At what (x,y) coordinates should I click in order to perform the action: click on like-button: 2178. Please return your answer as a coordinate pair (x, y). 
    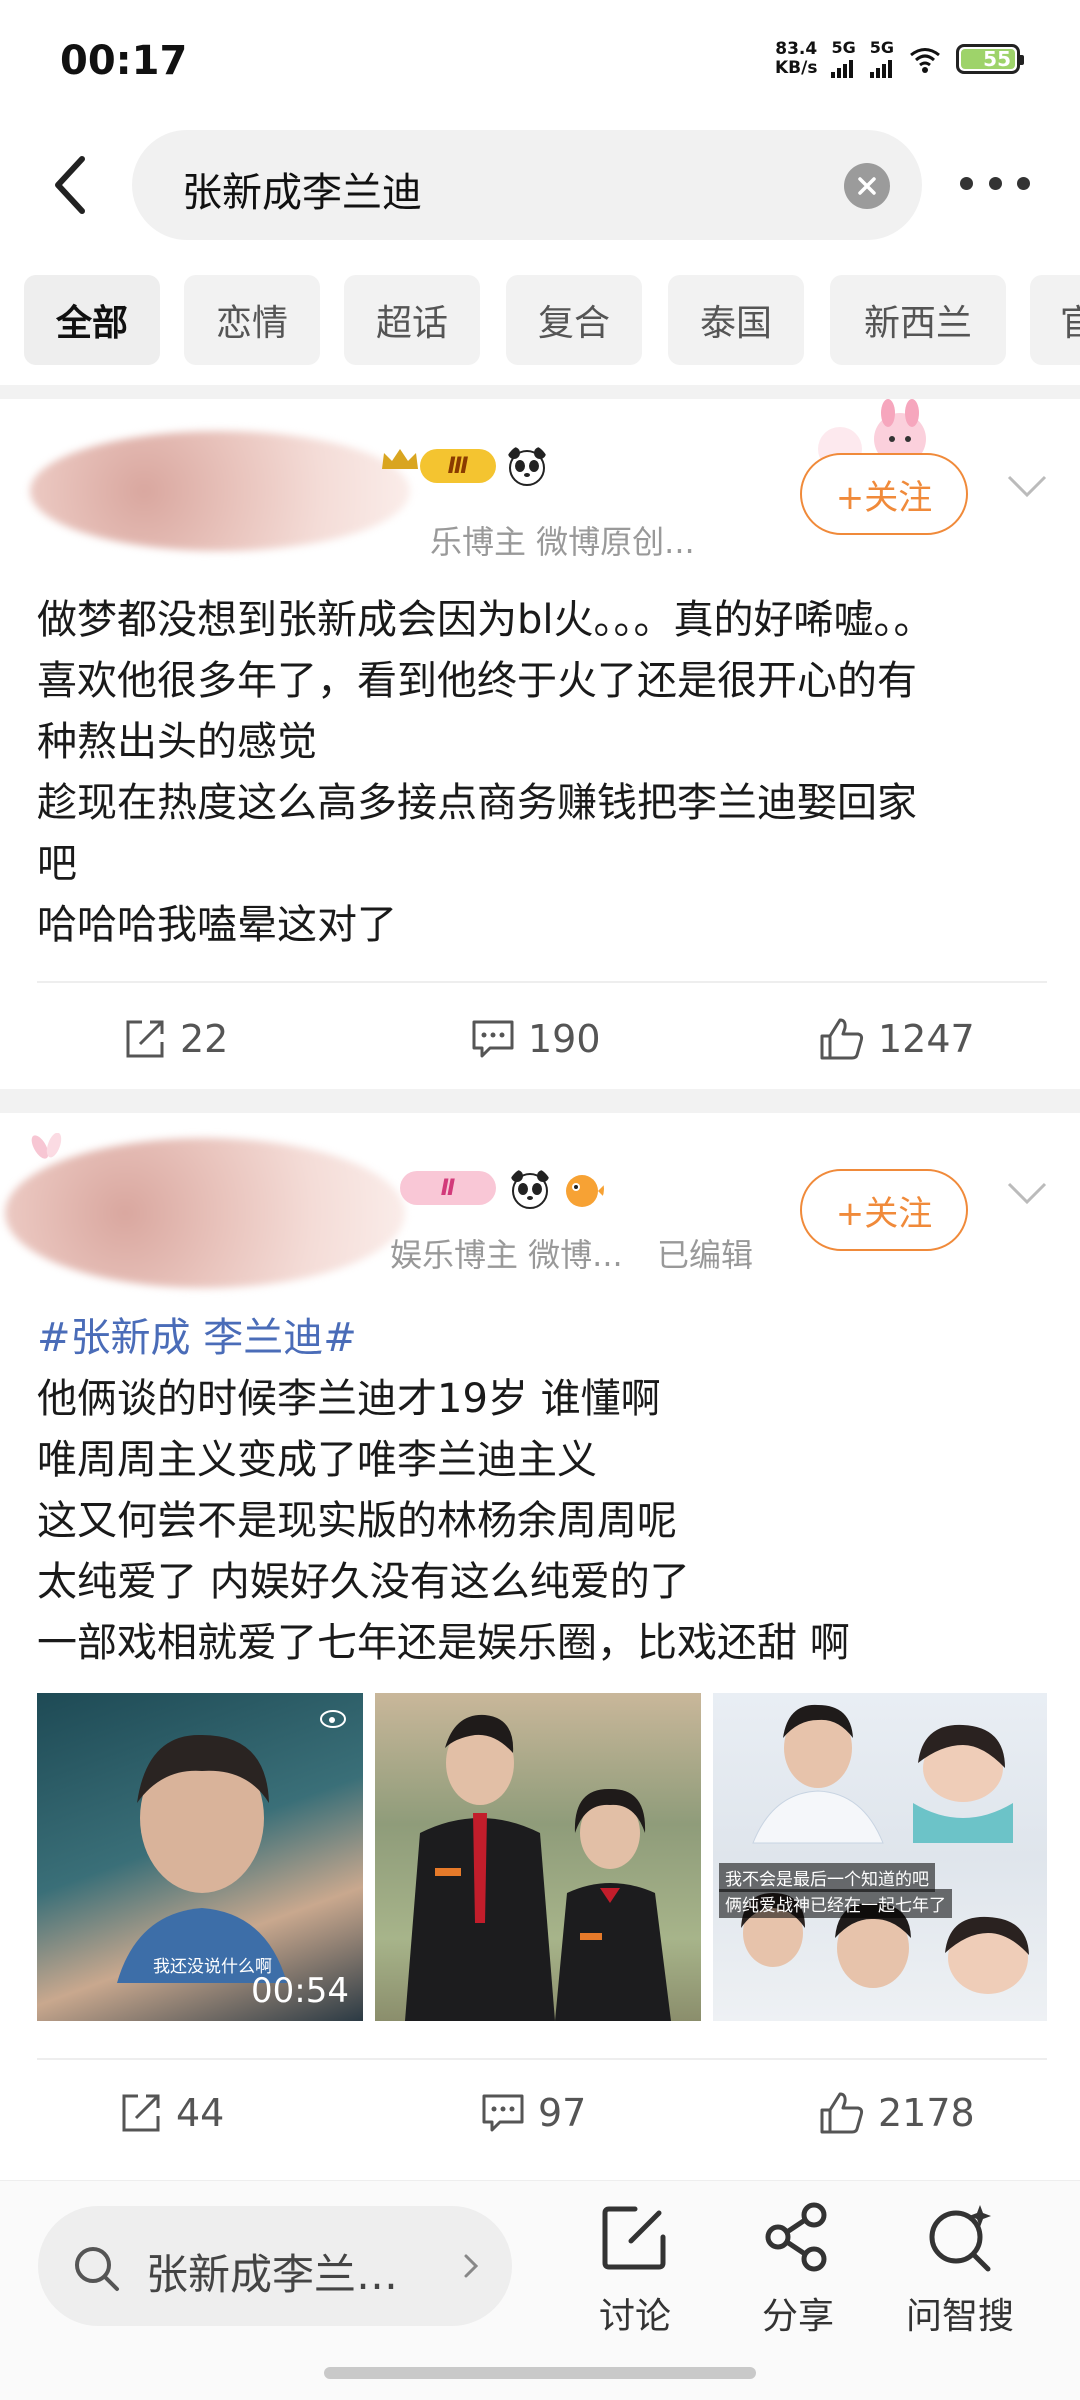
    Looking at the image, I should click on (896, 2113).